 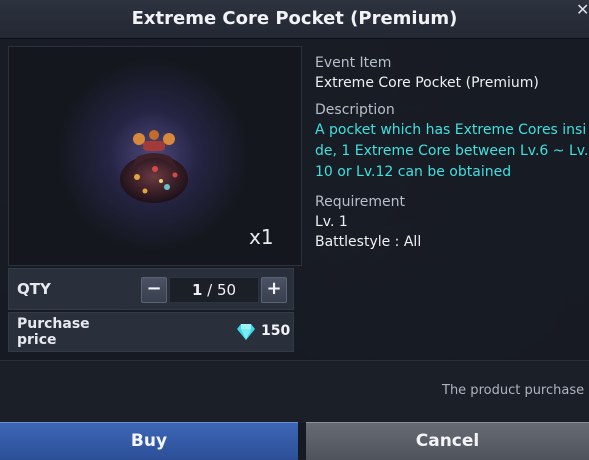 I want to click on event-item-value: Extreme Core Pocket (Premium), so click(x=427, y=83).